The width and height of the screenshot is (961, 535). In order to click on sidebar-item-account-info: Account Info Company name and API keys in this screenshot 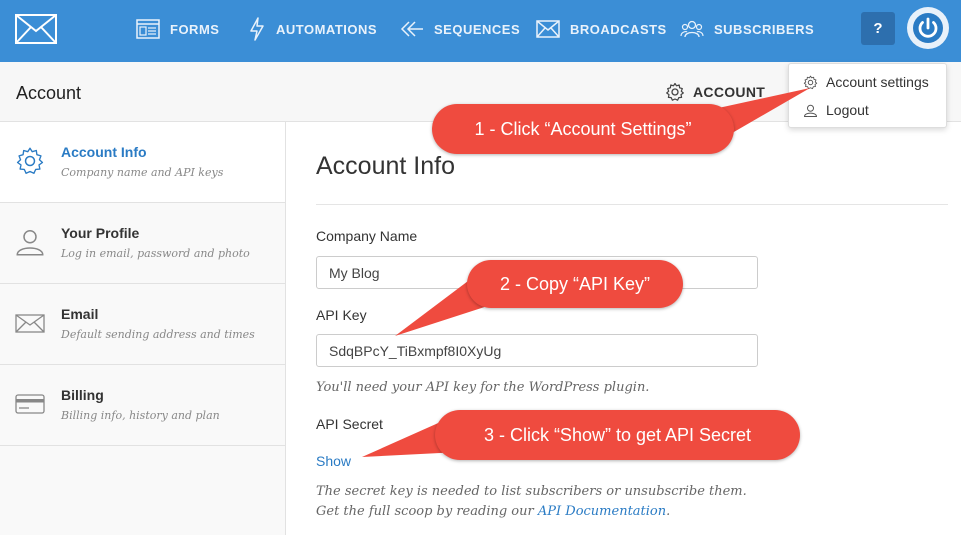, I will do `click(142, 162)`.